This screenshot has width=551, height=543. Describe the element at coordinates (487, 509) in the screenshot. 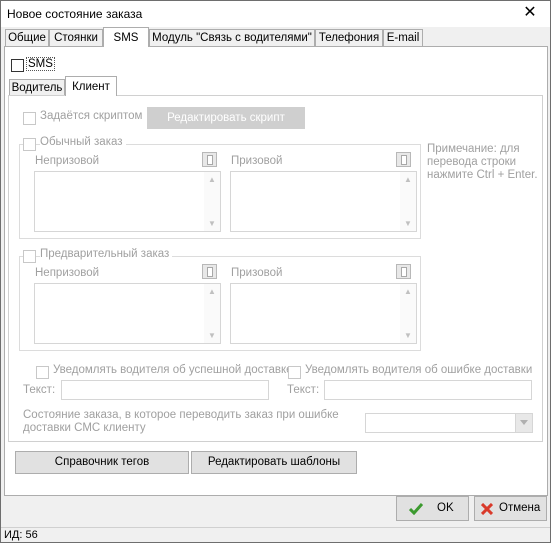

I see `cancel-x-icon` at that location.